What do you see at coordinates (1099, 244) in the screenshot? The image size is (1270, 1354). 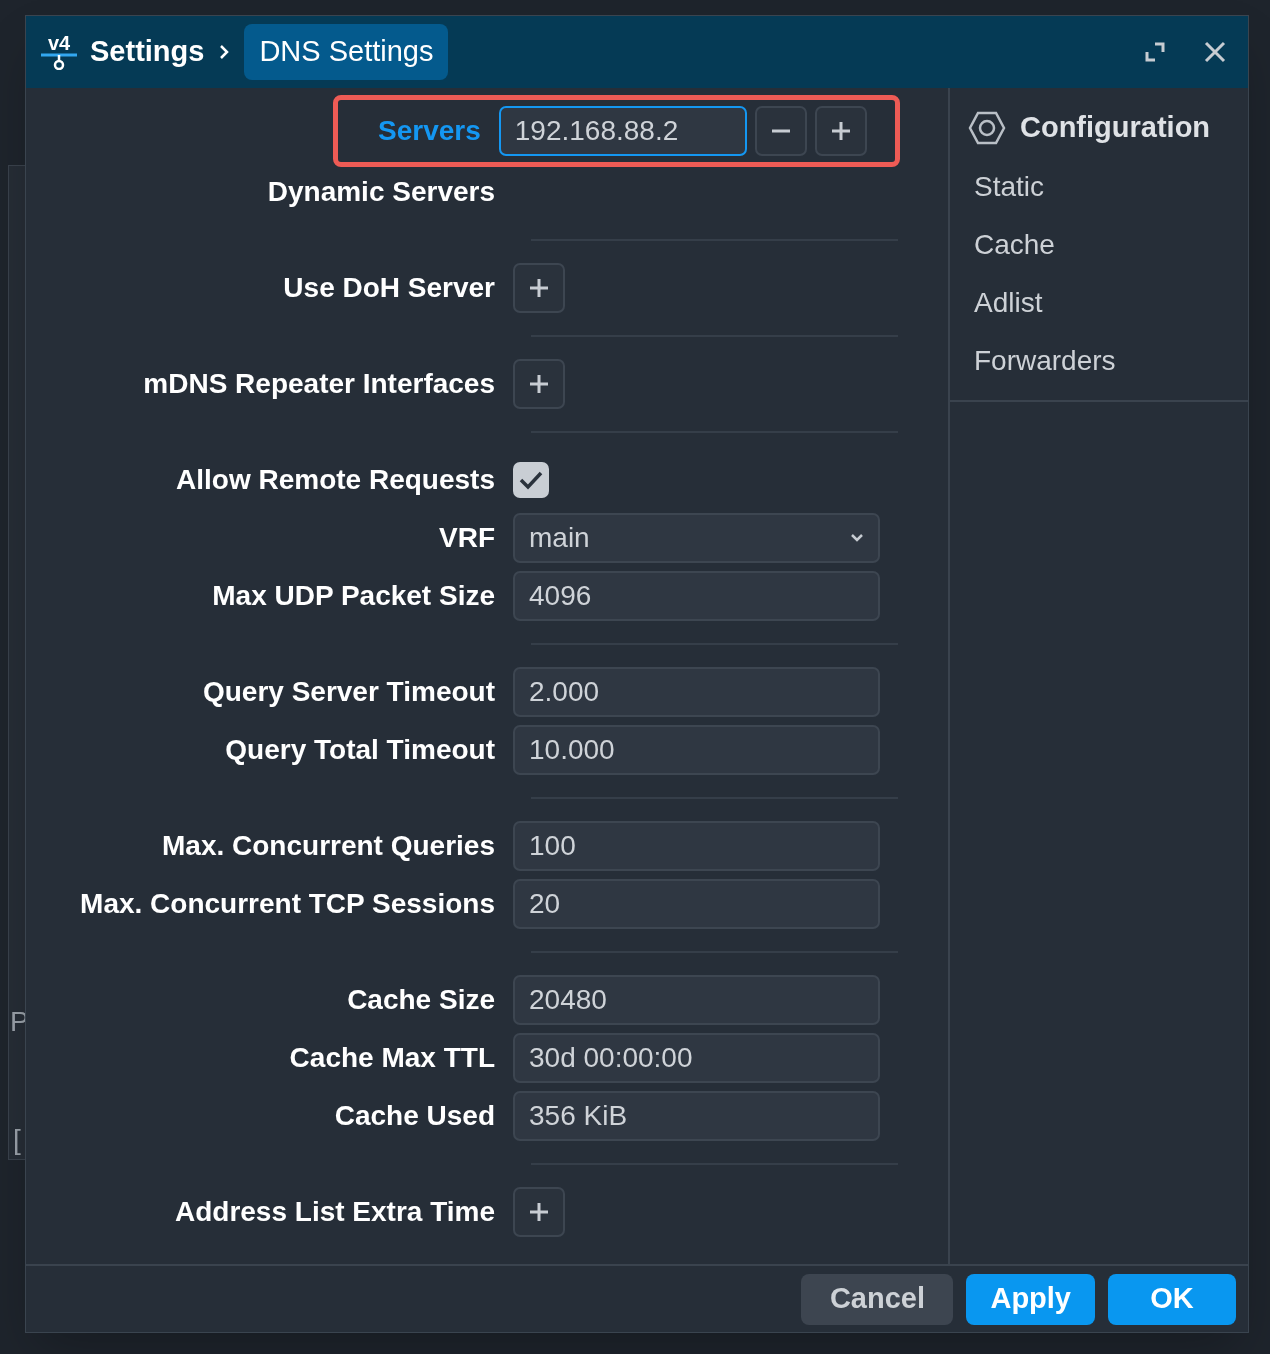 I see `sidebar-item: Cache` at bounding box center [1099, 244].